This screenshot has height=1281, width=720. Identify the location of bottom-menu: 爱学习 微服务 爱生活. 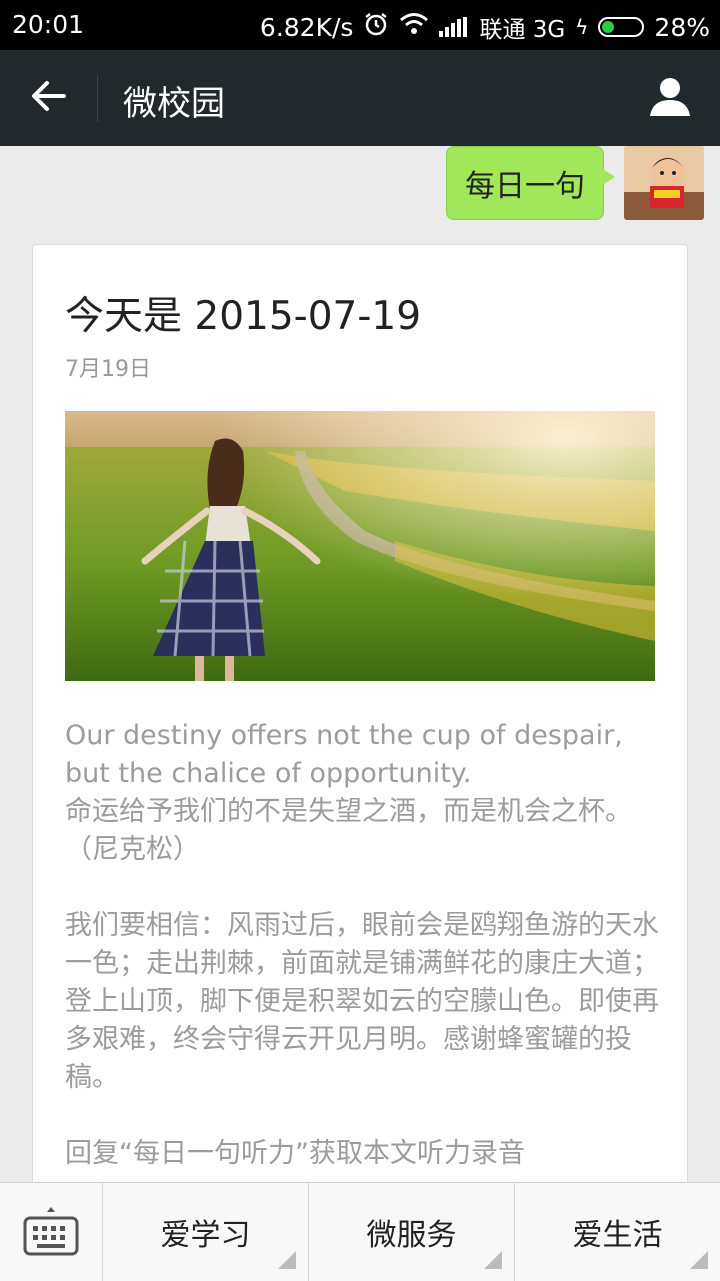
(360, 1231).